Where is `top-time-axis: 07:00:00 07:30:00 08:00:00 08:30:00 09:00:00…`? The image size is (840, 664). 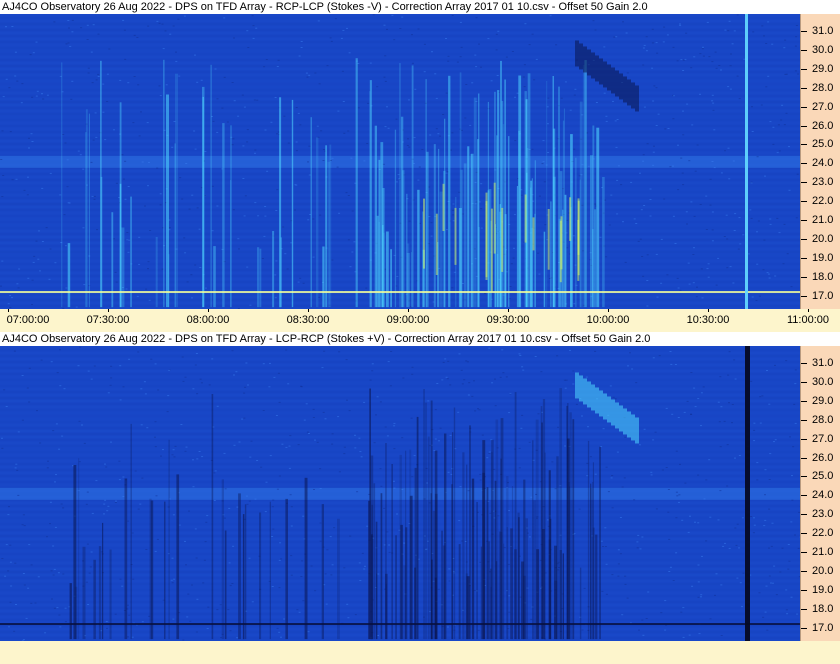
top-time-axis: 07:00:00 07:30:00 08:00:00 08:30:00 09:00:00… is located at coordinates (420, 320).